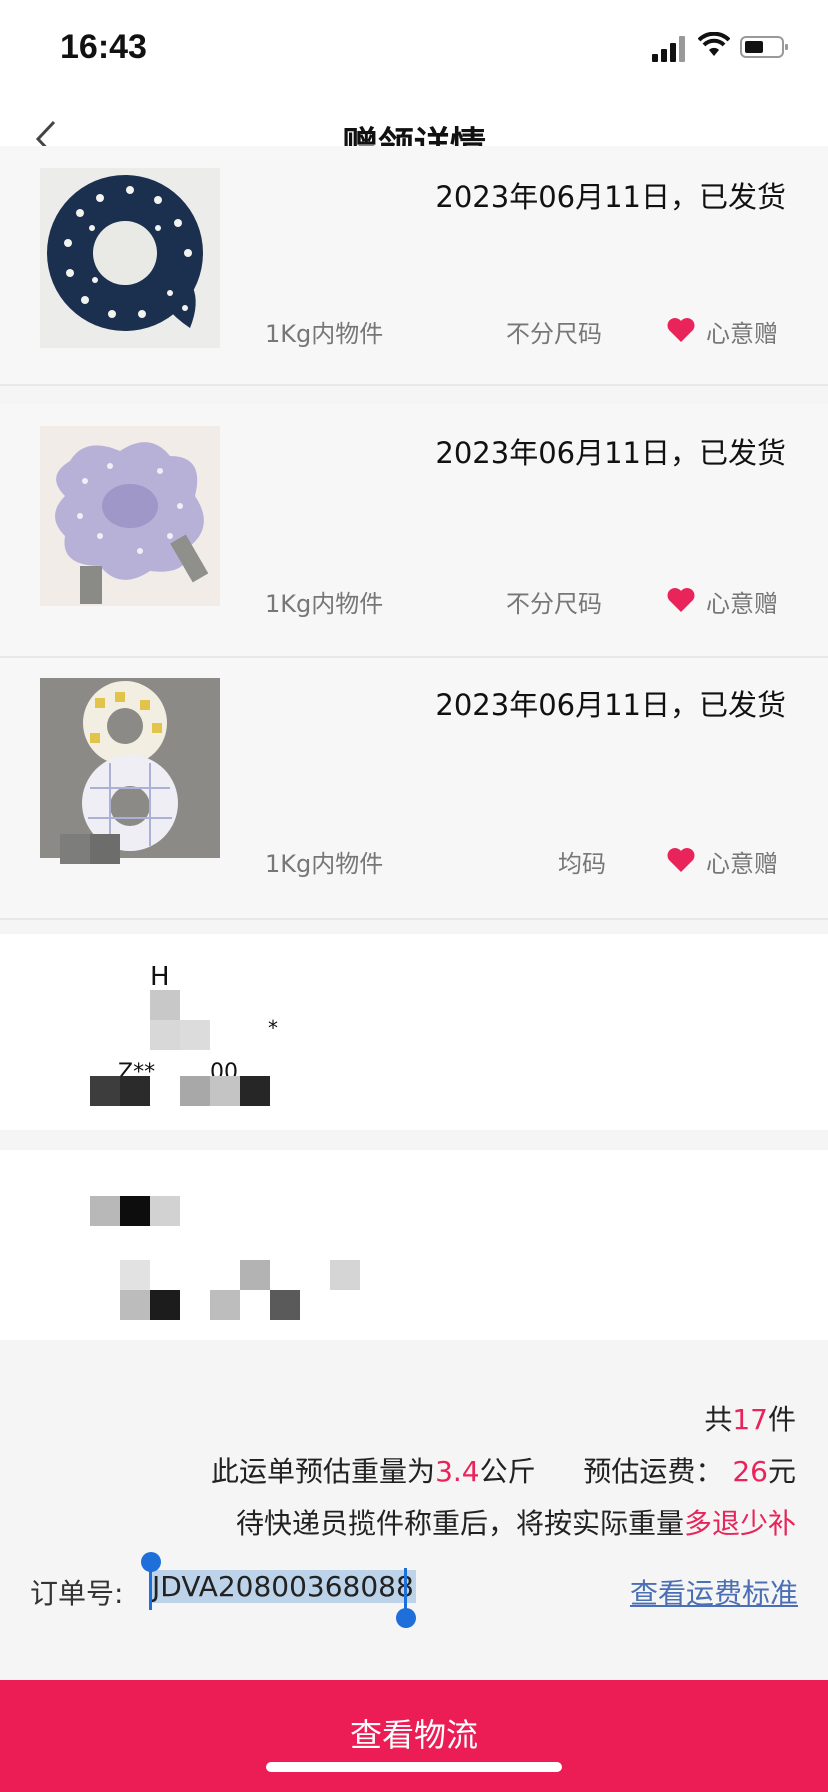 The image size is (828, 1792). Describe the element at coordinates (582, 864) in the screenshot. I see `item-size: 均码` at that location.